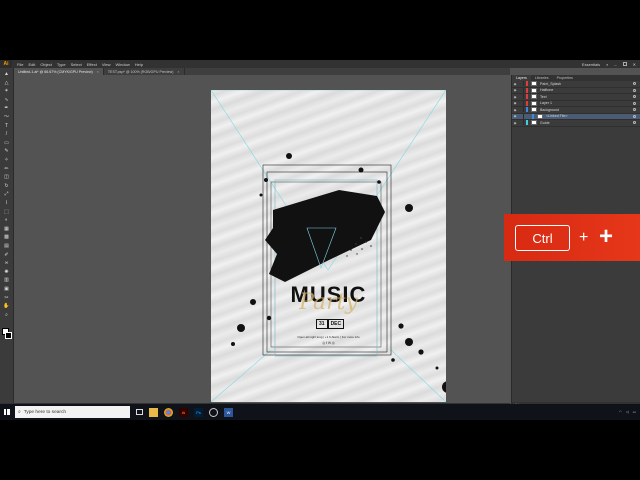 The height and width of the screenshot is (480, 640). Describe the element at coordinates (8, 335) in the screenshot. I see `stroke-swatch` at that location.